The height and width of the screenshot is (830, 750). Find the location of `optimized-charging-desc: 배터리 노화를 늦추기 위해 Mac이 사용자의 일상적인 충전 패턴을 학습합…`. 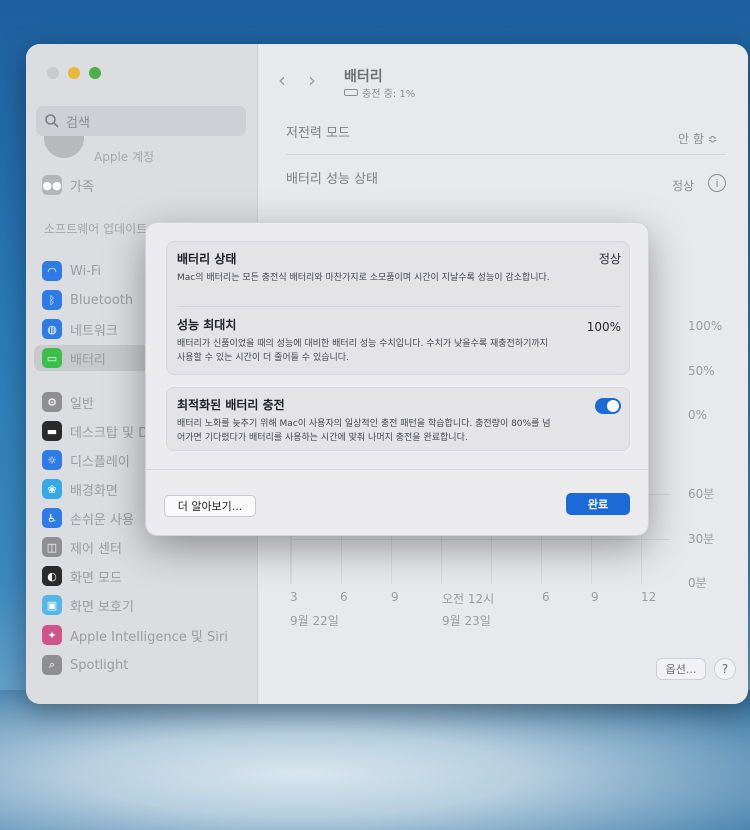

optimized-charging-desc: 배터리 노화를 늦추기 위해 Mac이 사용자의 일상적인 충전 패턴을 학습합… is located at coordinates (364, 431).